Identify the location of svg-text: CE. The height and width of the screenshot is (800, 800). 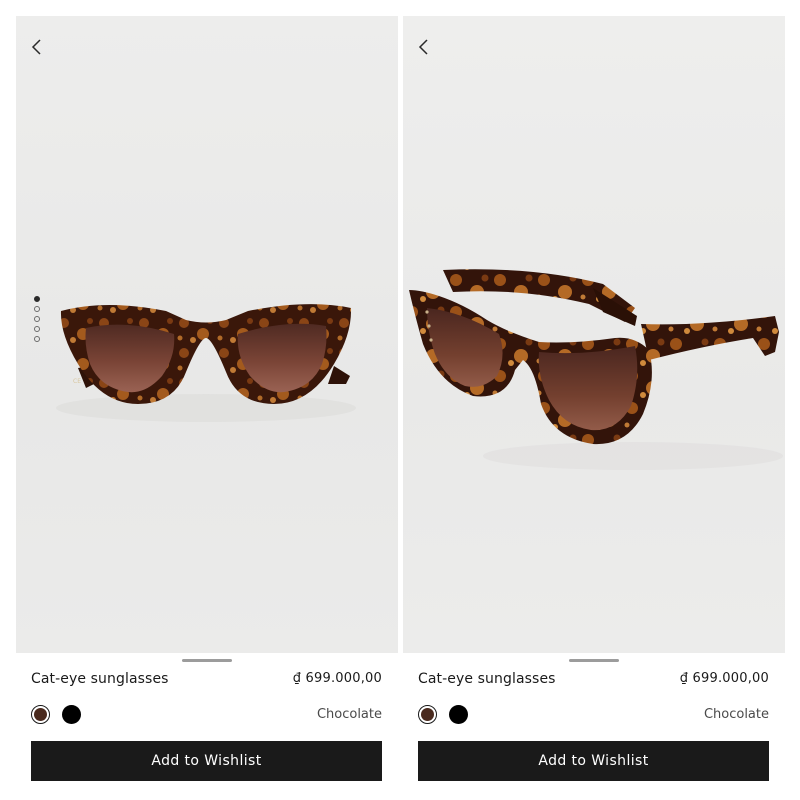
(77, 381).